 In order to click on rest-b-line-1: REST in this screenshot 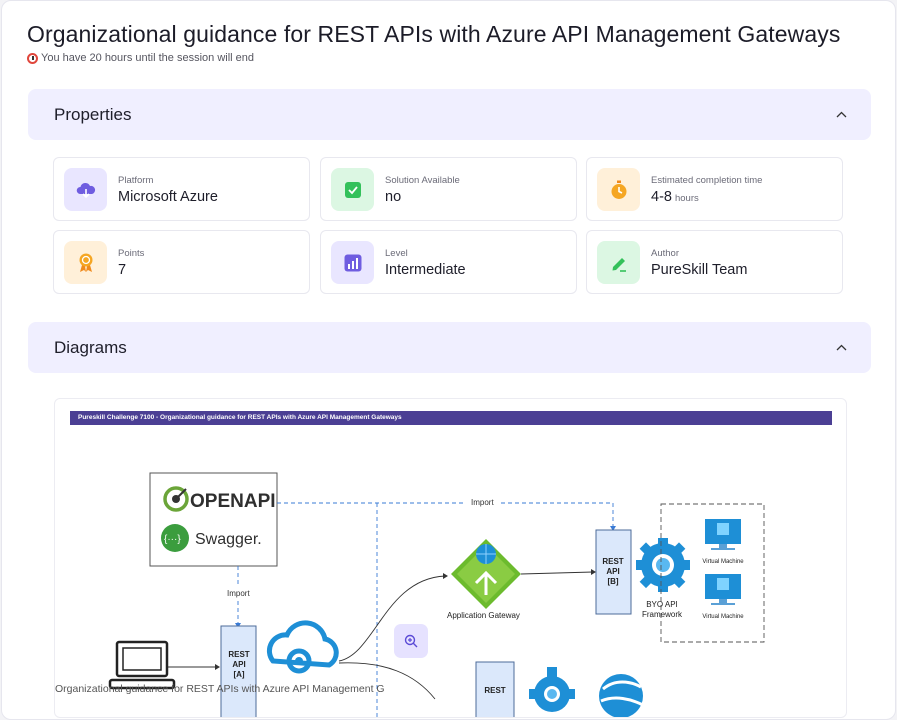, I will do `click(612, 561)`.